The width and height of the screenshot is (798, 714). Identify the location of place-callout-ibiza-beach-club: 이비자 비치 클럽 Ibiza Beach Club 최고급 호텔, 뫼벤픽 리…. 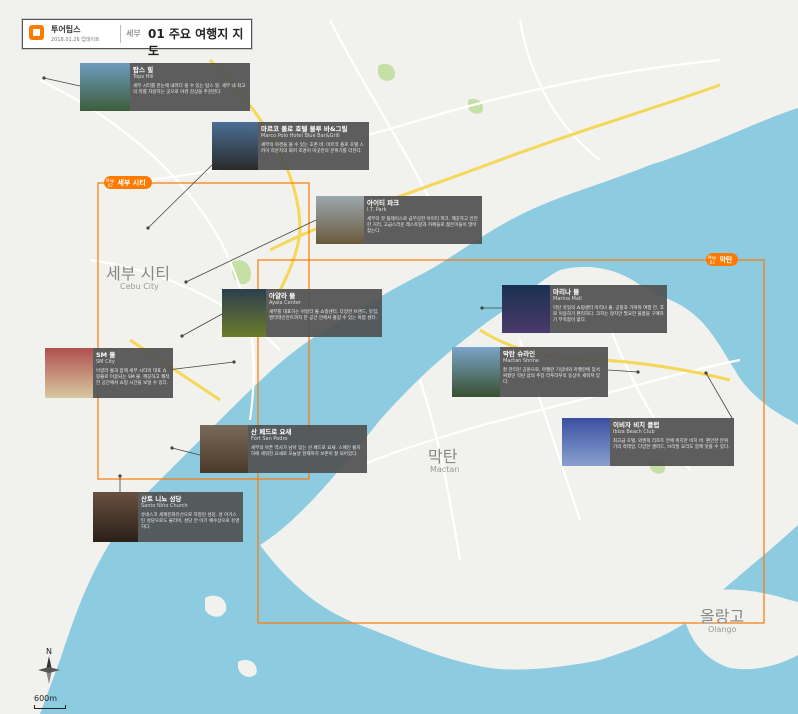
(648, 442).